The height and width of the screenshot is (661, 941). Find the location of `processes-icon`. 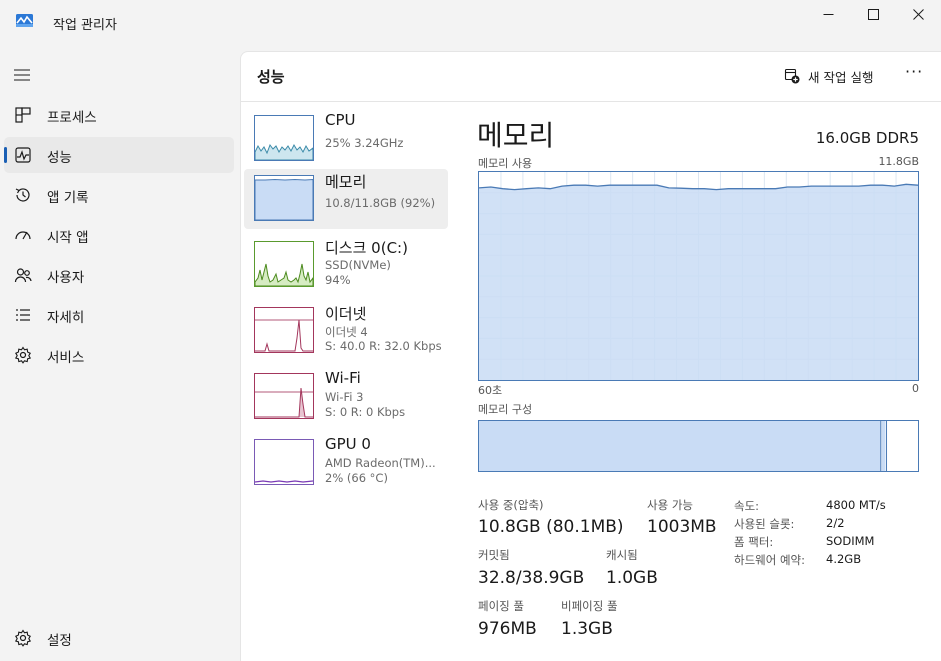

processes-icon is located at coordinates (23, 115).